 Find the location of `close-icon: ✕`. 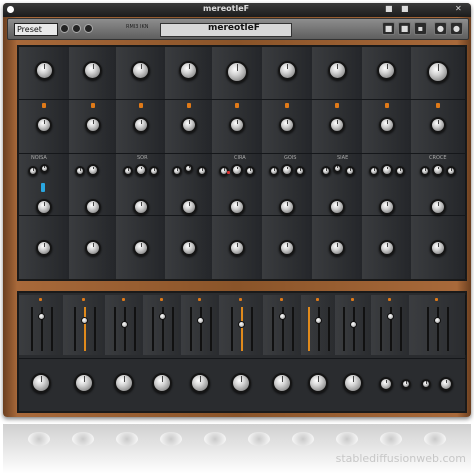

close-icon: ✕ is located at coordinates (458, 8).